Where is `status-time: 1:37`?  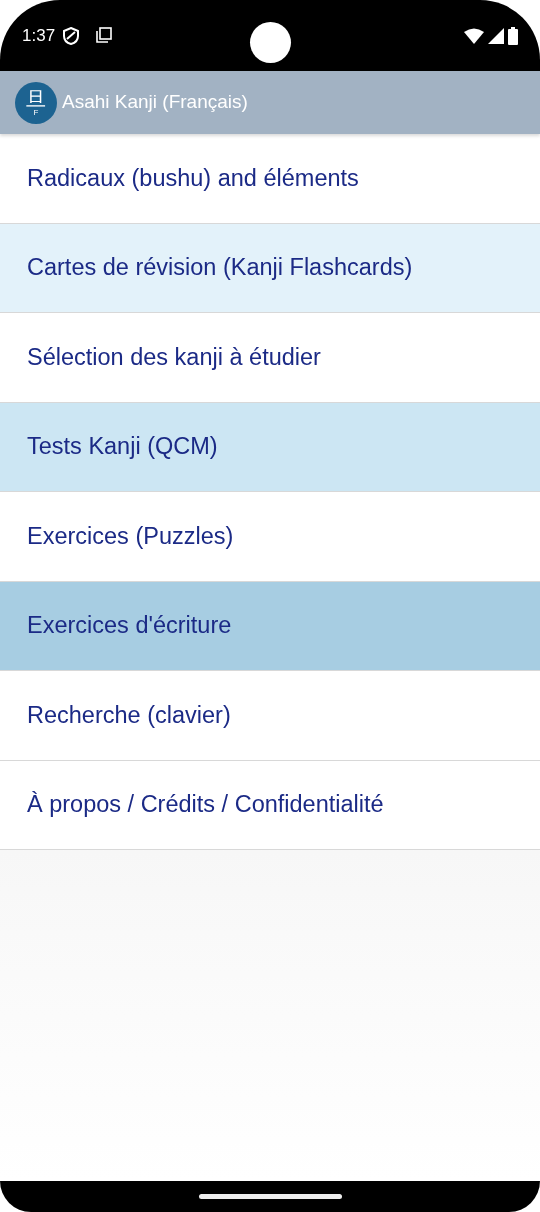 status-time: 1:37 is located at coordinates (39, 35).